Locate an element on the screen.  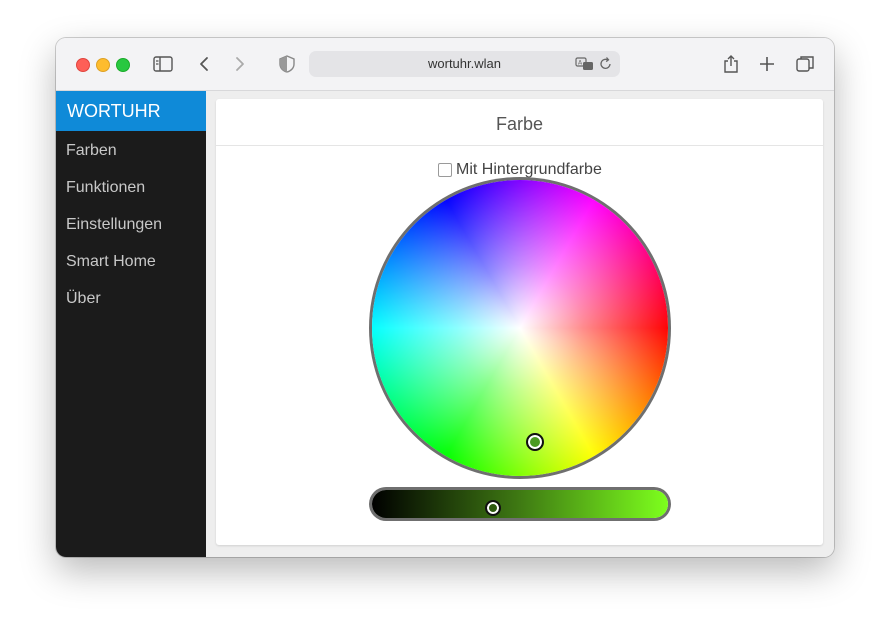
sidebar-item-funktionen: Funktionen is located at coordinates (105, 188).